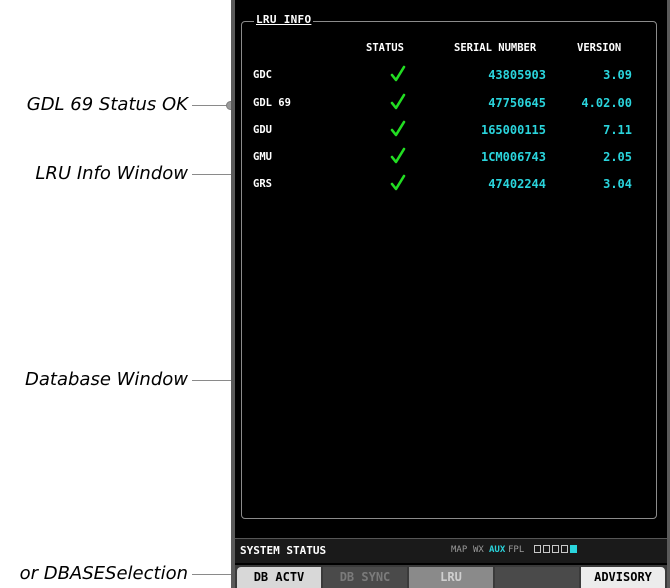  What do you see at coordinates (623, 577) in the screenshot?
I see `softkey-advisory: ADVISORY` at bounding box center [623, 577].